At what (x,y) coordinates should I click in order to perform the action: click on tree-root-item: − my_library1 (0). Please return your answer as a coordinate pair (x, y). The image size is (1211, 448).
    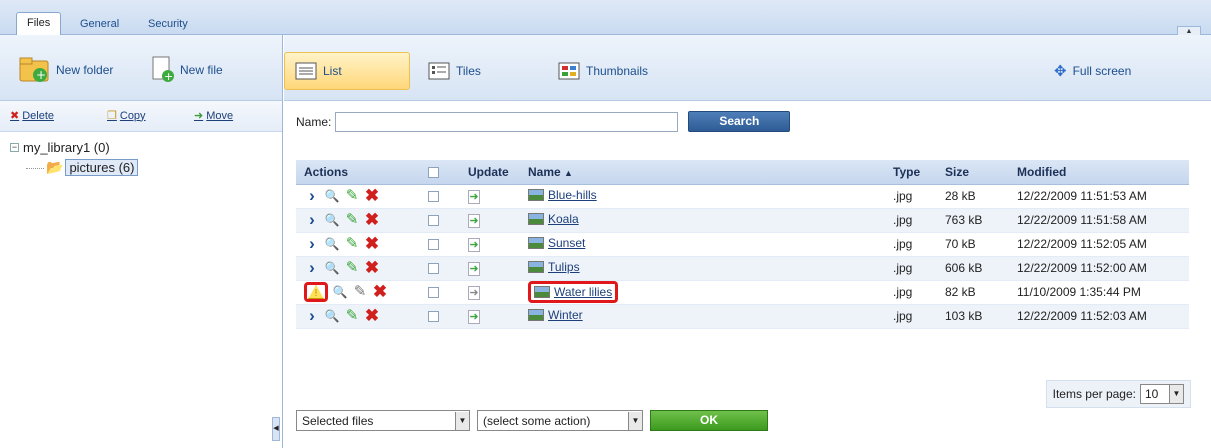
    Looking at the image, I should click on (60, 147).